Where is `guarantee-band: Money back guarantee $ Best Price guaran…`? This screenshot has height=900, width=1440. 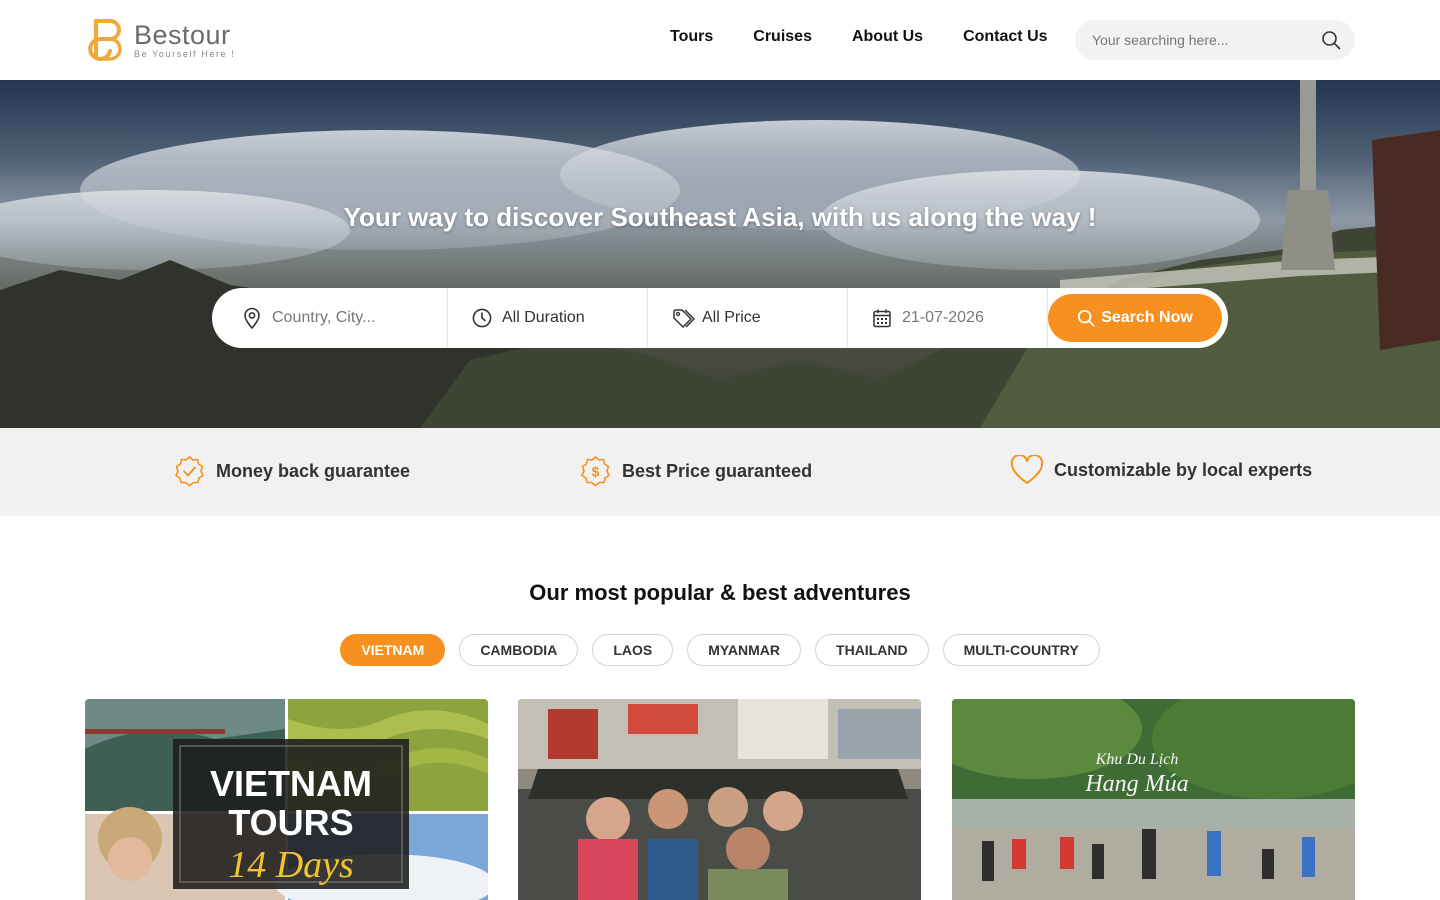
guarantee-band: Money back guarantee $ Best Price guaran… is located at coordinates (720, 472).